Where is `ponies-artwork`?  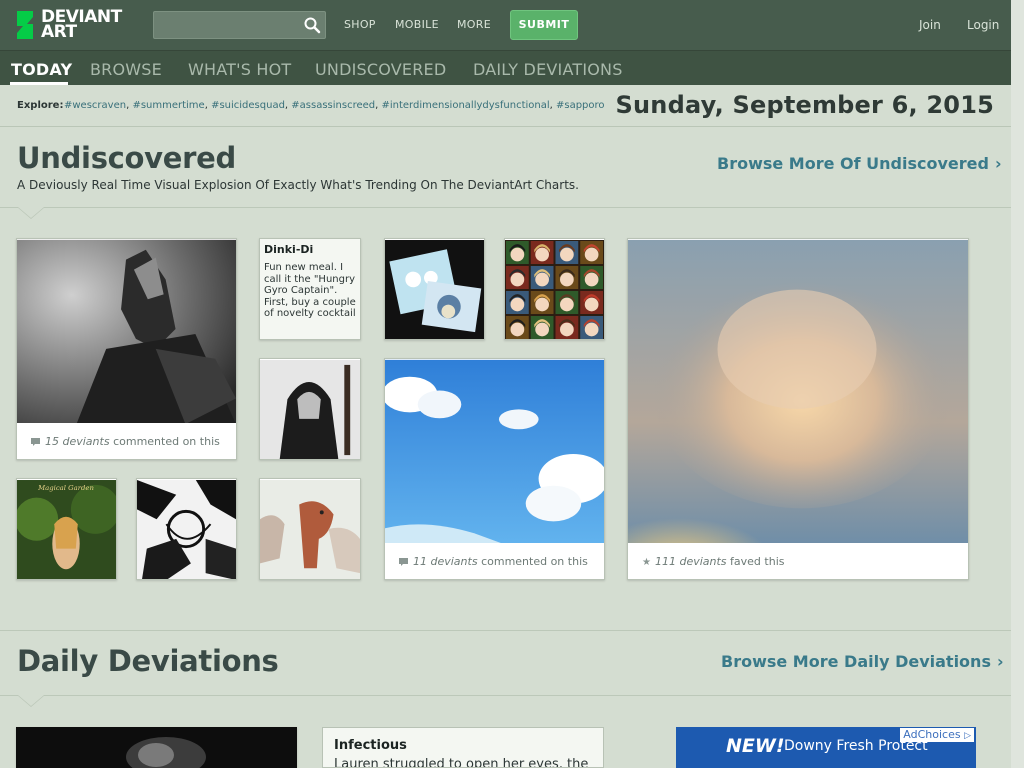 ponies-artwork is located at coordinates (310, 529).